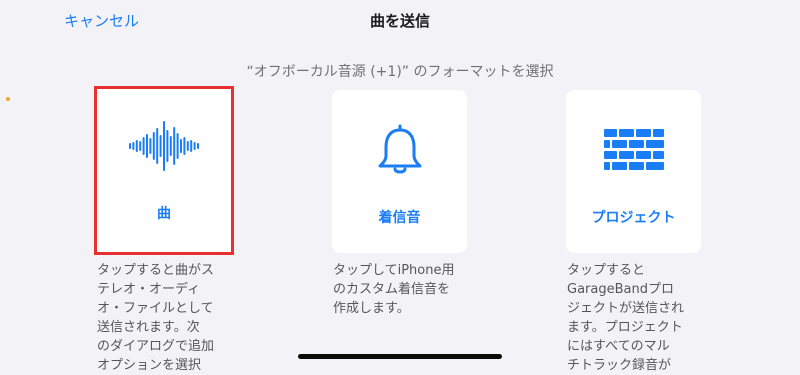 Image resolution: width=800 pixels, height=375 pixels. What do you see at coordinates (399, 21) in the screenshot?
I see `page-title: 曲を送信` at bounding box center [399, 21].